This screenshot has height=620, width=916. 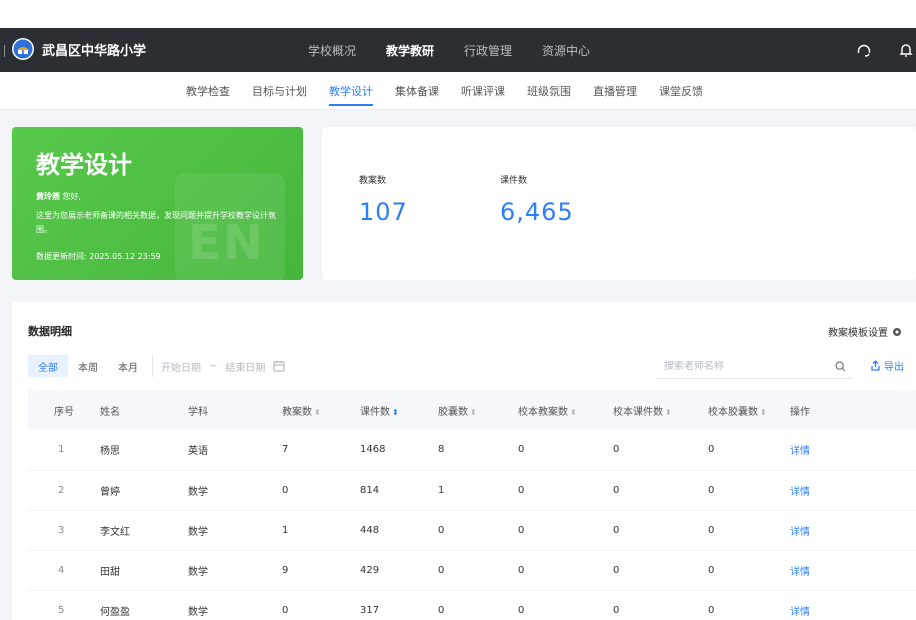 I want to click on stat-value: 6,465, so click(x=537, y=212).